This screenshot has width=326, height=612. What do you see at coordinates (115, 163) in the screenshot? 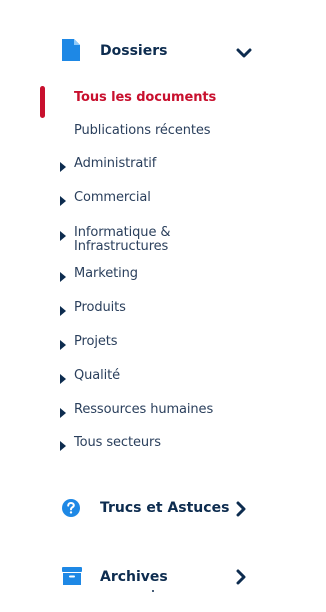
I see `category-label: Administratif` at bounding box center [115, 163].